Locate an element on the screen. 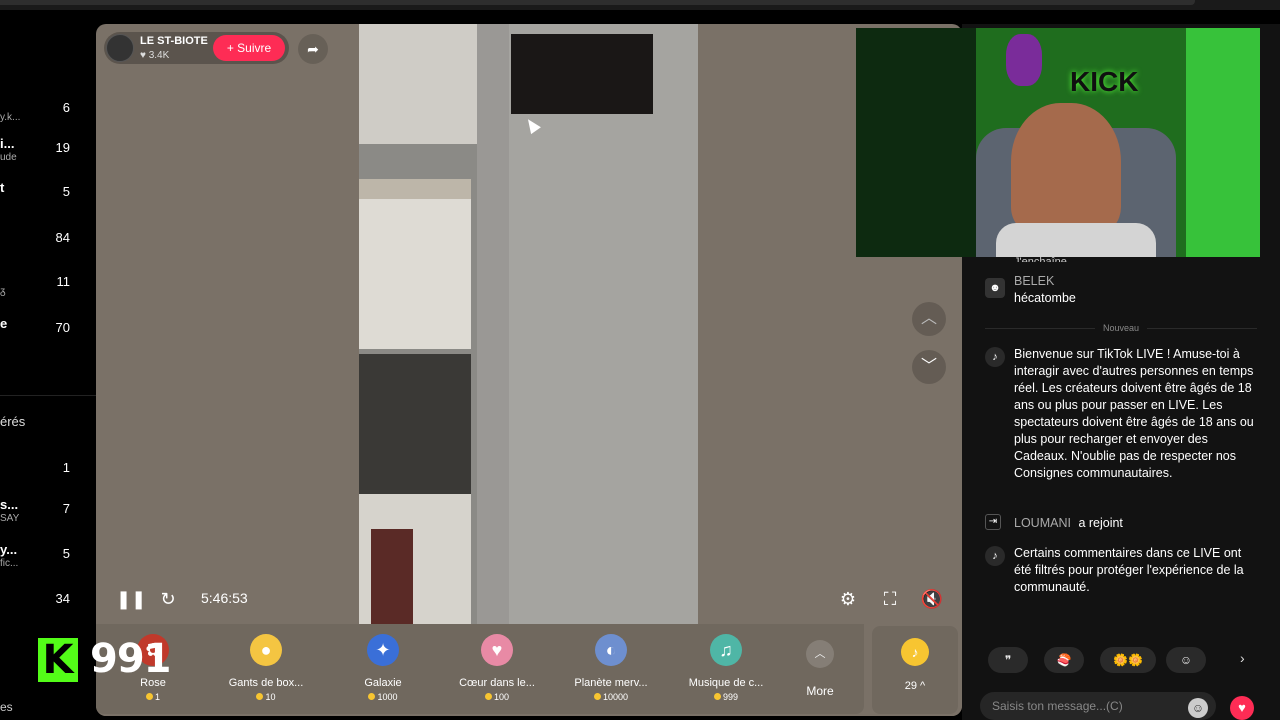 This screenshot has width=1280, height=720. overlay-viewer-count: 991 is located at coordinates (130, 659).